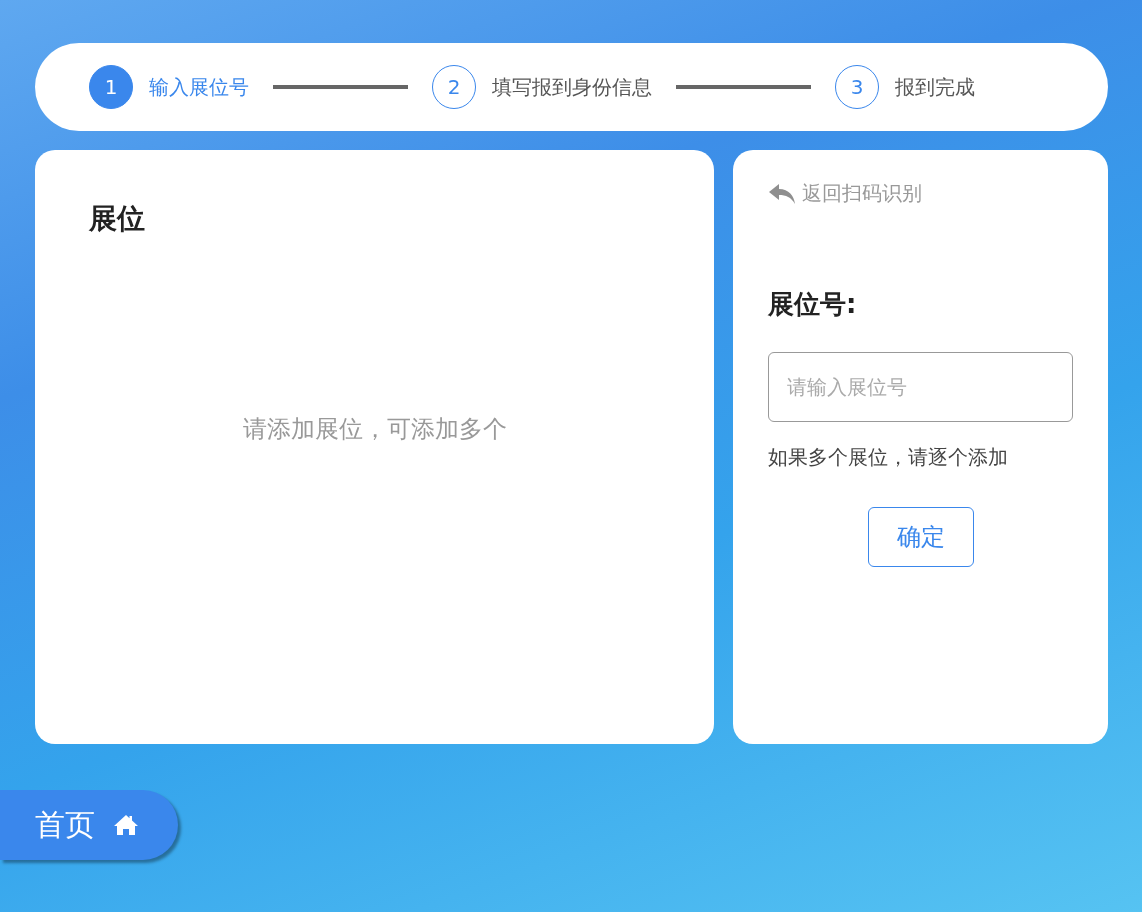 Image resolution: width=1142 pixels, height=912 pixels. Describe the element at coordinates (454, 87) in the screenshot. I see `step-number: 2` at that location.